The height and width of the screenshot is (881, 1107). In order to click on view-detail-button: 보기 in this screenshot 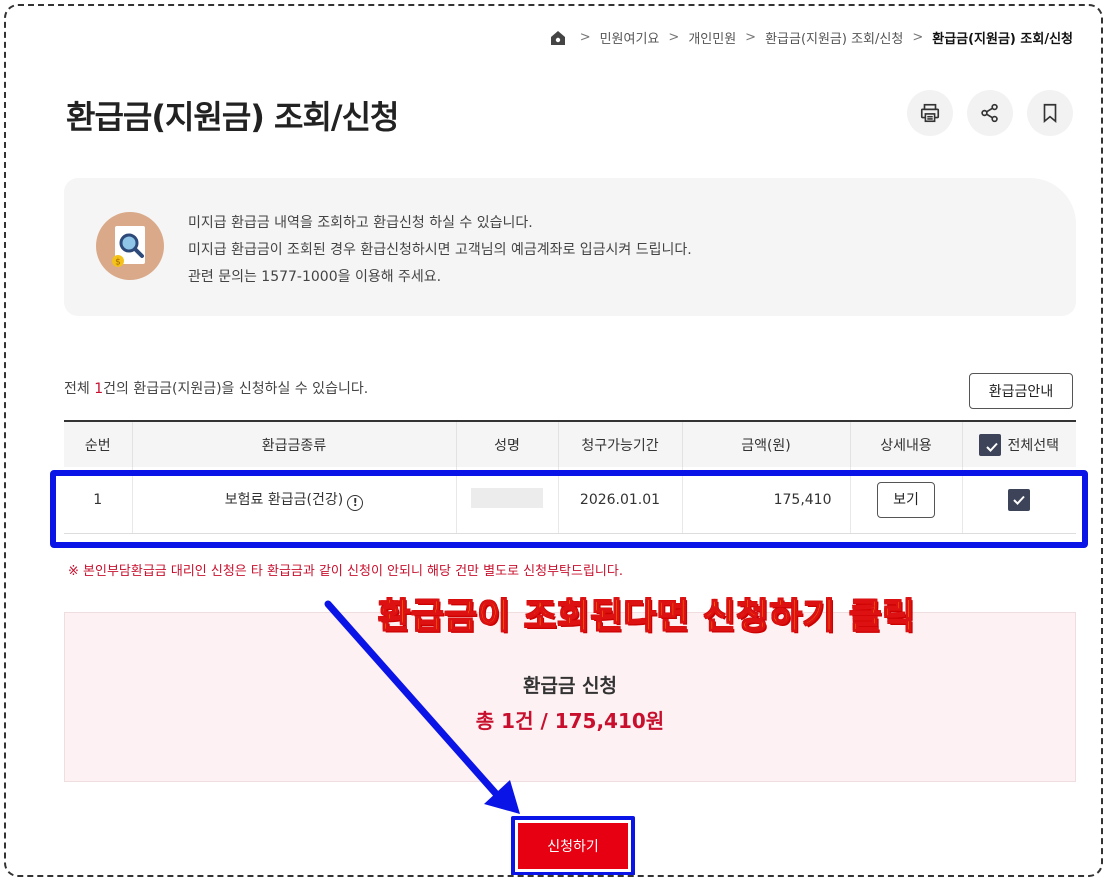, I will do `click(906, 499)`.